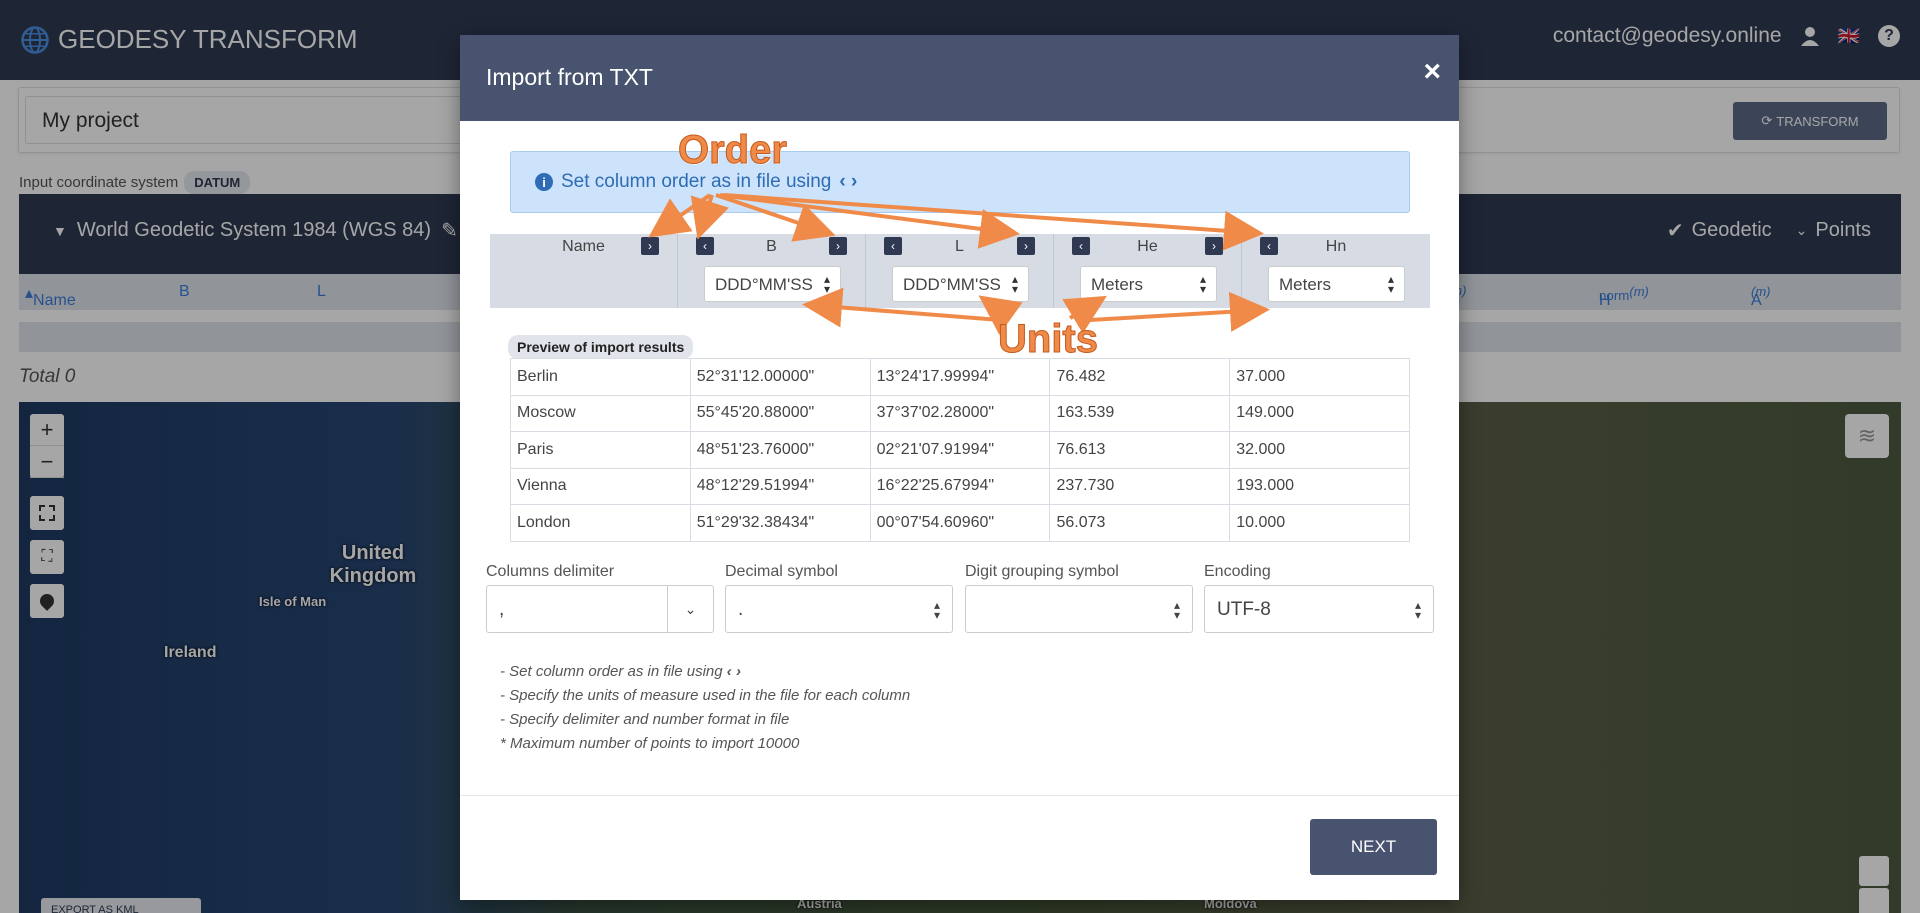 Image resolution: width=1920 pixels, height=913 pixels. I want to click on annotation-order: Order, so click(733, 150).